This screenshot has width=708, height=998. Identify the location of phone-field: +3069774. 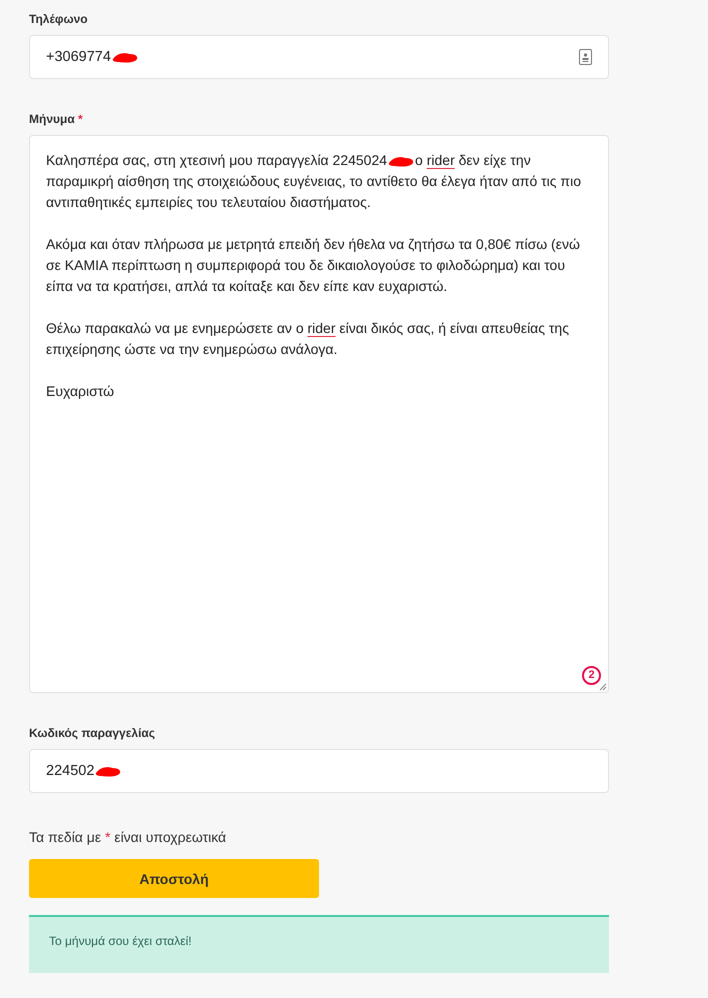
(319, 57).